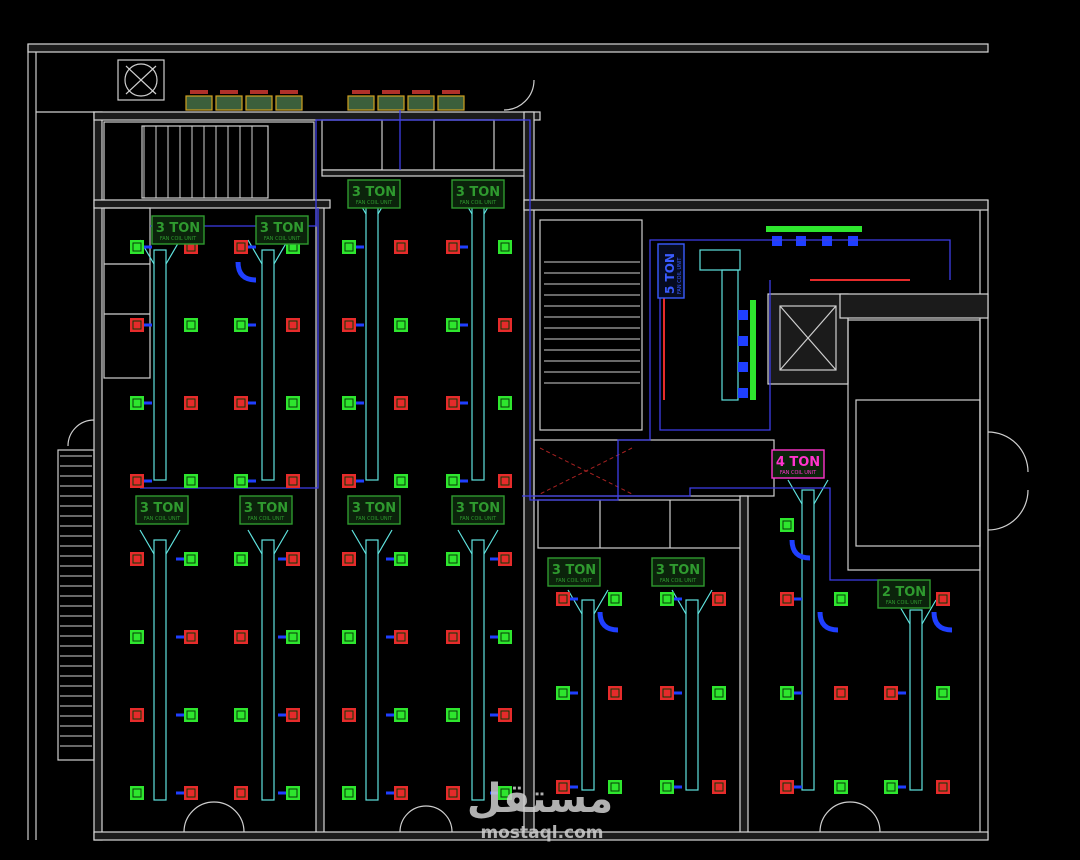  What do you see at coordinates (753, 350) in the screenshot?
I see `linear-diffuser` at bounding box center [753, 350].